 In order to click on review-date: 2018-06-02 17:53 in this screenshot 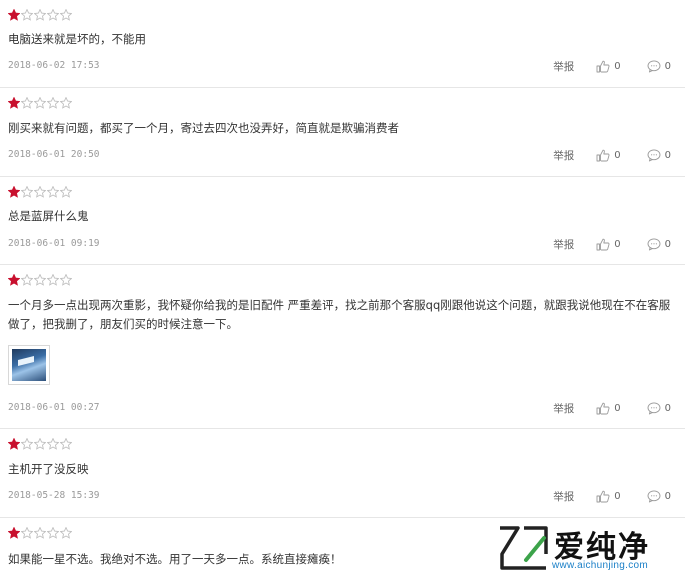, I will do `click(54, 65)`.